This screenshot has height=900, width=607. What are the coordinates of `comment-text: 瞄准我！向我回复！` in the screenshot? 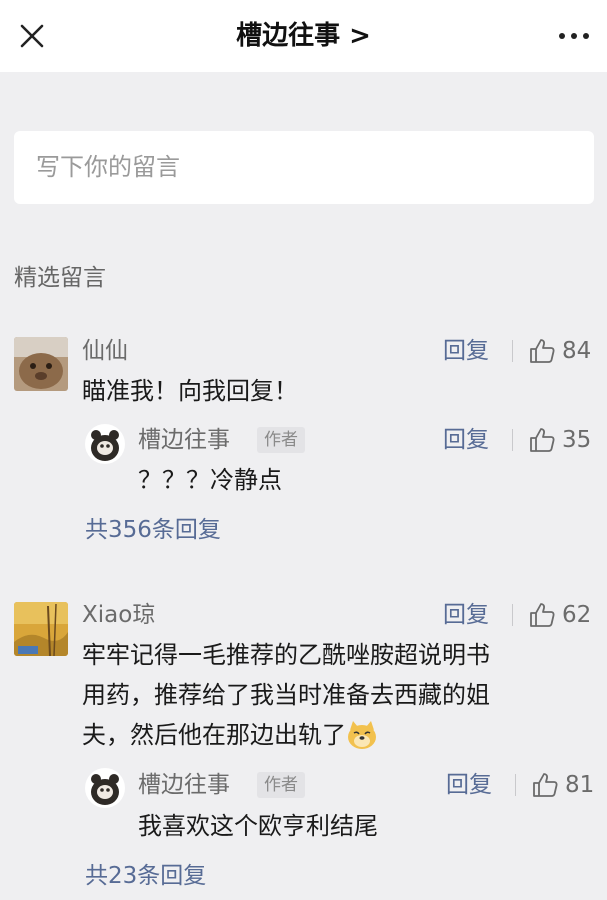 It's located at (190, 391).